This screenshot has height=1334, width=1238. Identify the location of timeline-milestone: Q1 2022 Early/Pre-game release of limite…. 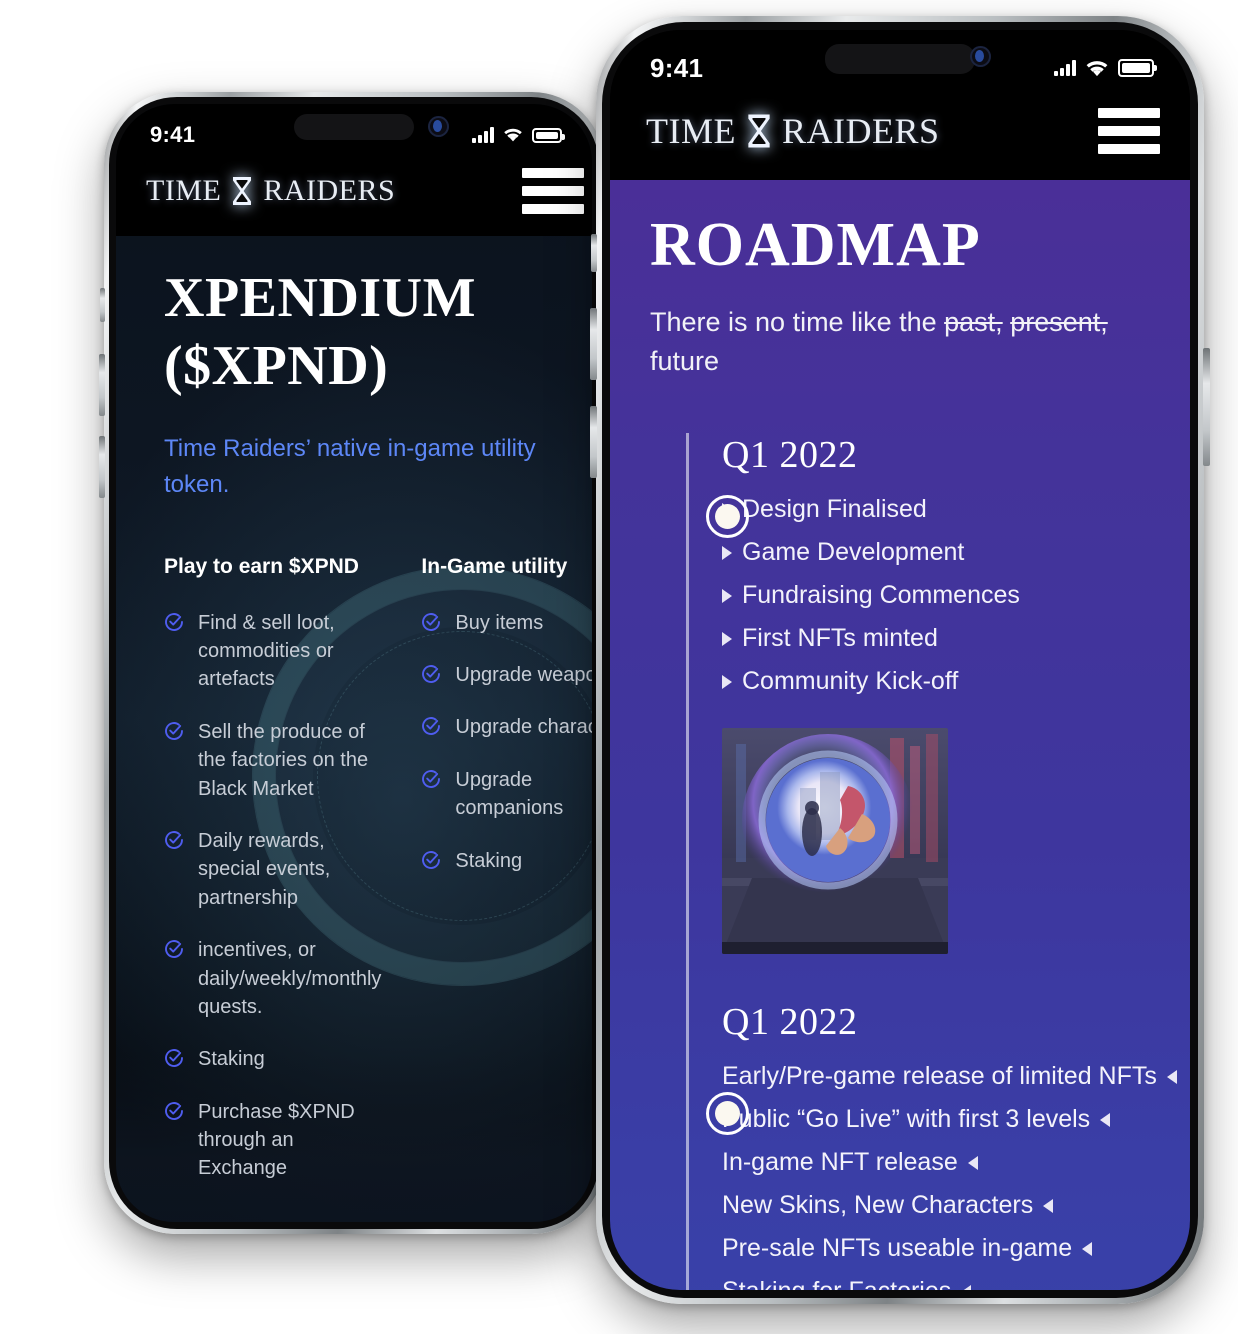
(920, 1145).